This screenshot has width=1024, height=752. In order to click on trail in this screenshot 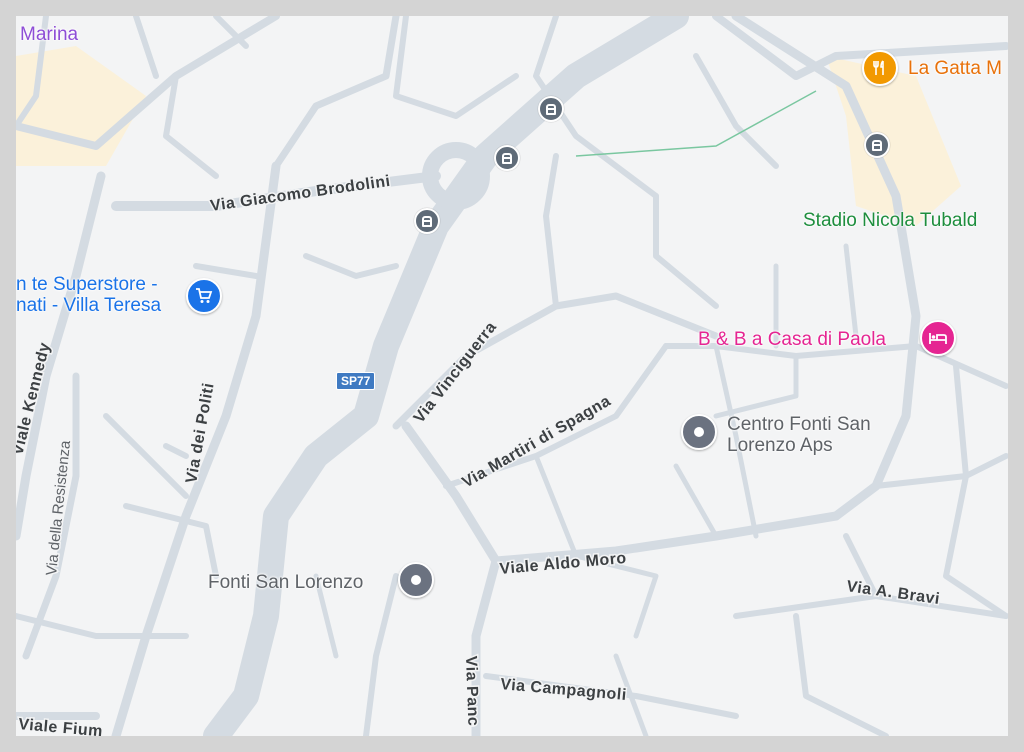, I will do `click(696, 123)`.